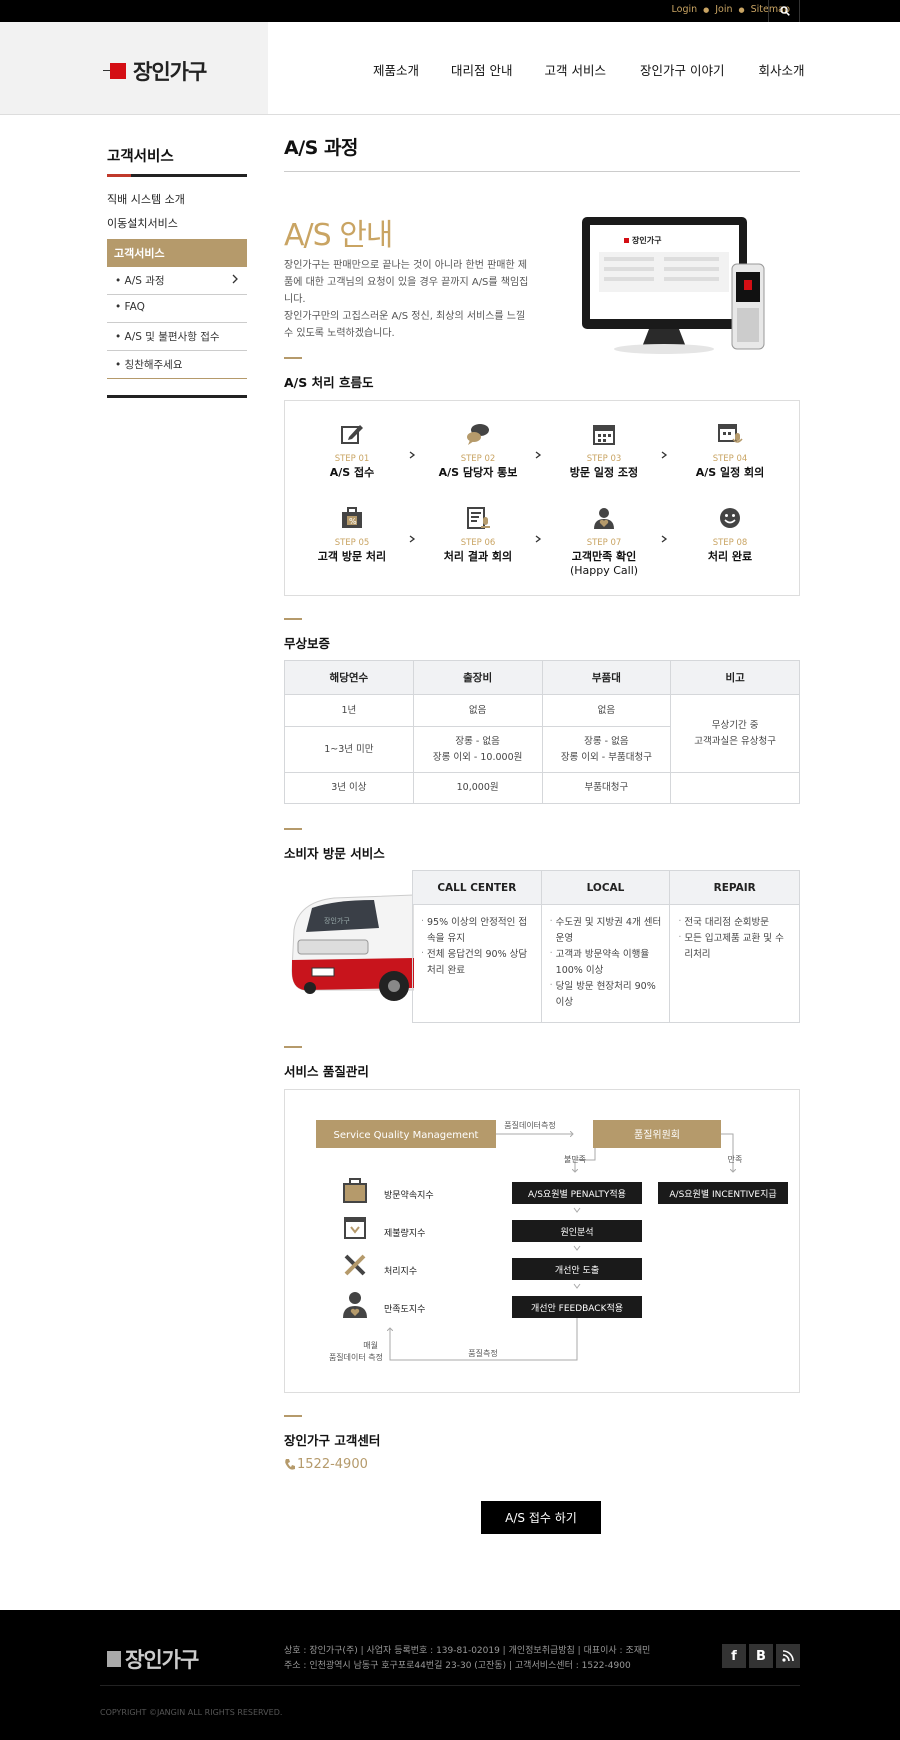  I want to click on login-link: Login, so click(685, 9).